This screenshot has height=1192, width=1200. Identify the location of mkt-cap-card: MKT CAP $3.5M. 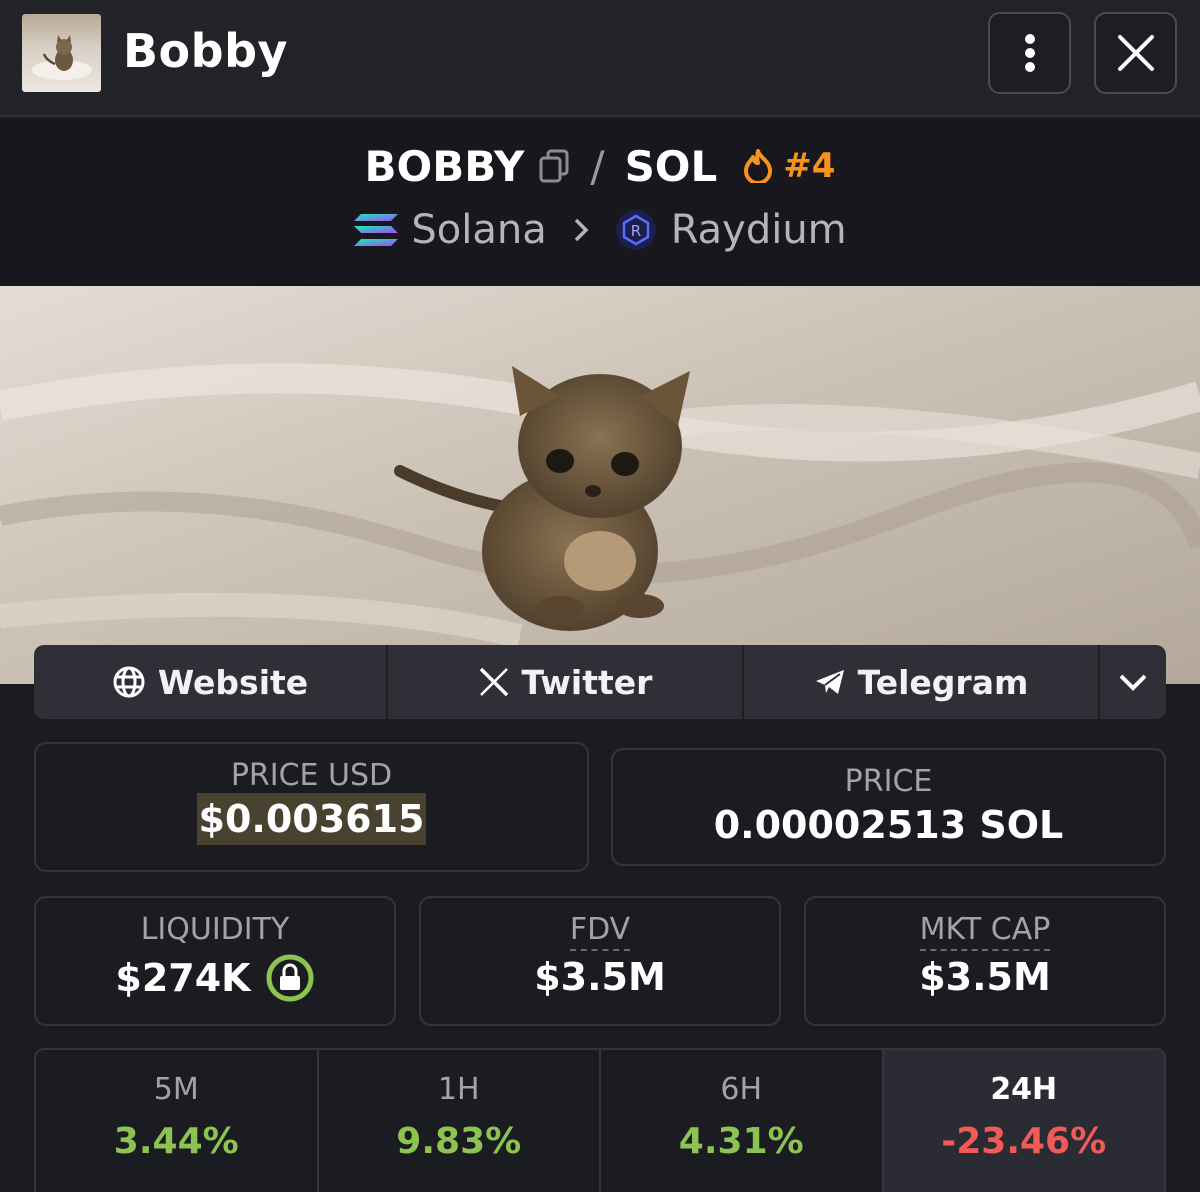
(985, 961).